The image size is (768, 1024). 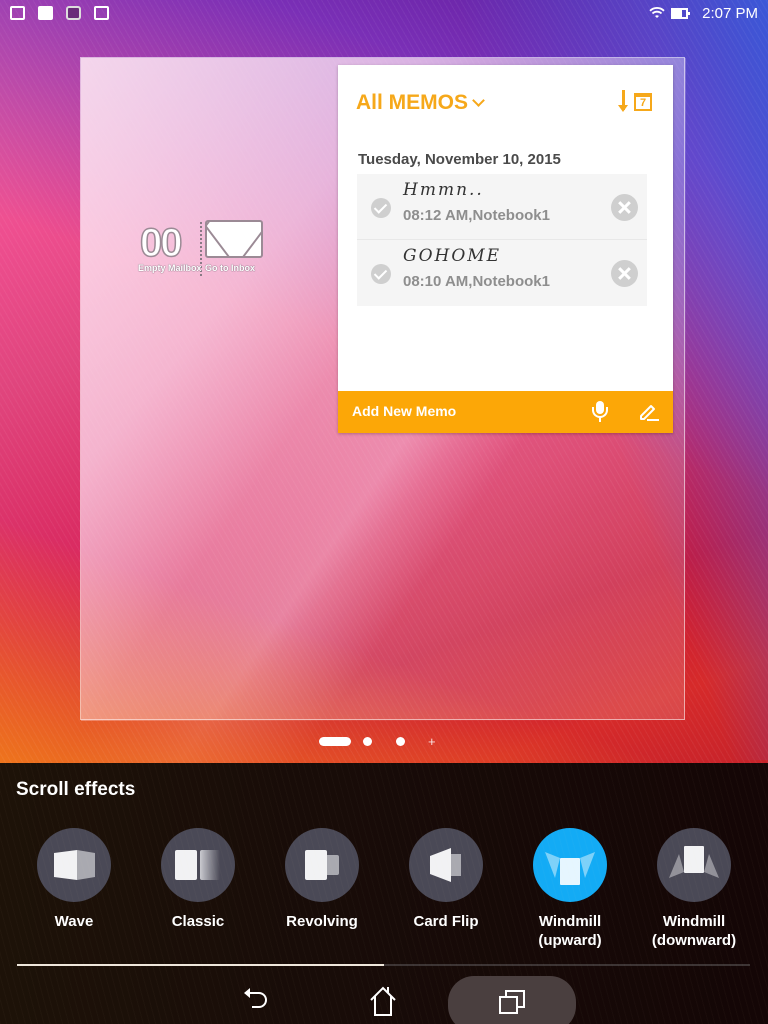 I want to click on windmill-upward-icon, so click(x=570, y=865).